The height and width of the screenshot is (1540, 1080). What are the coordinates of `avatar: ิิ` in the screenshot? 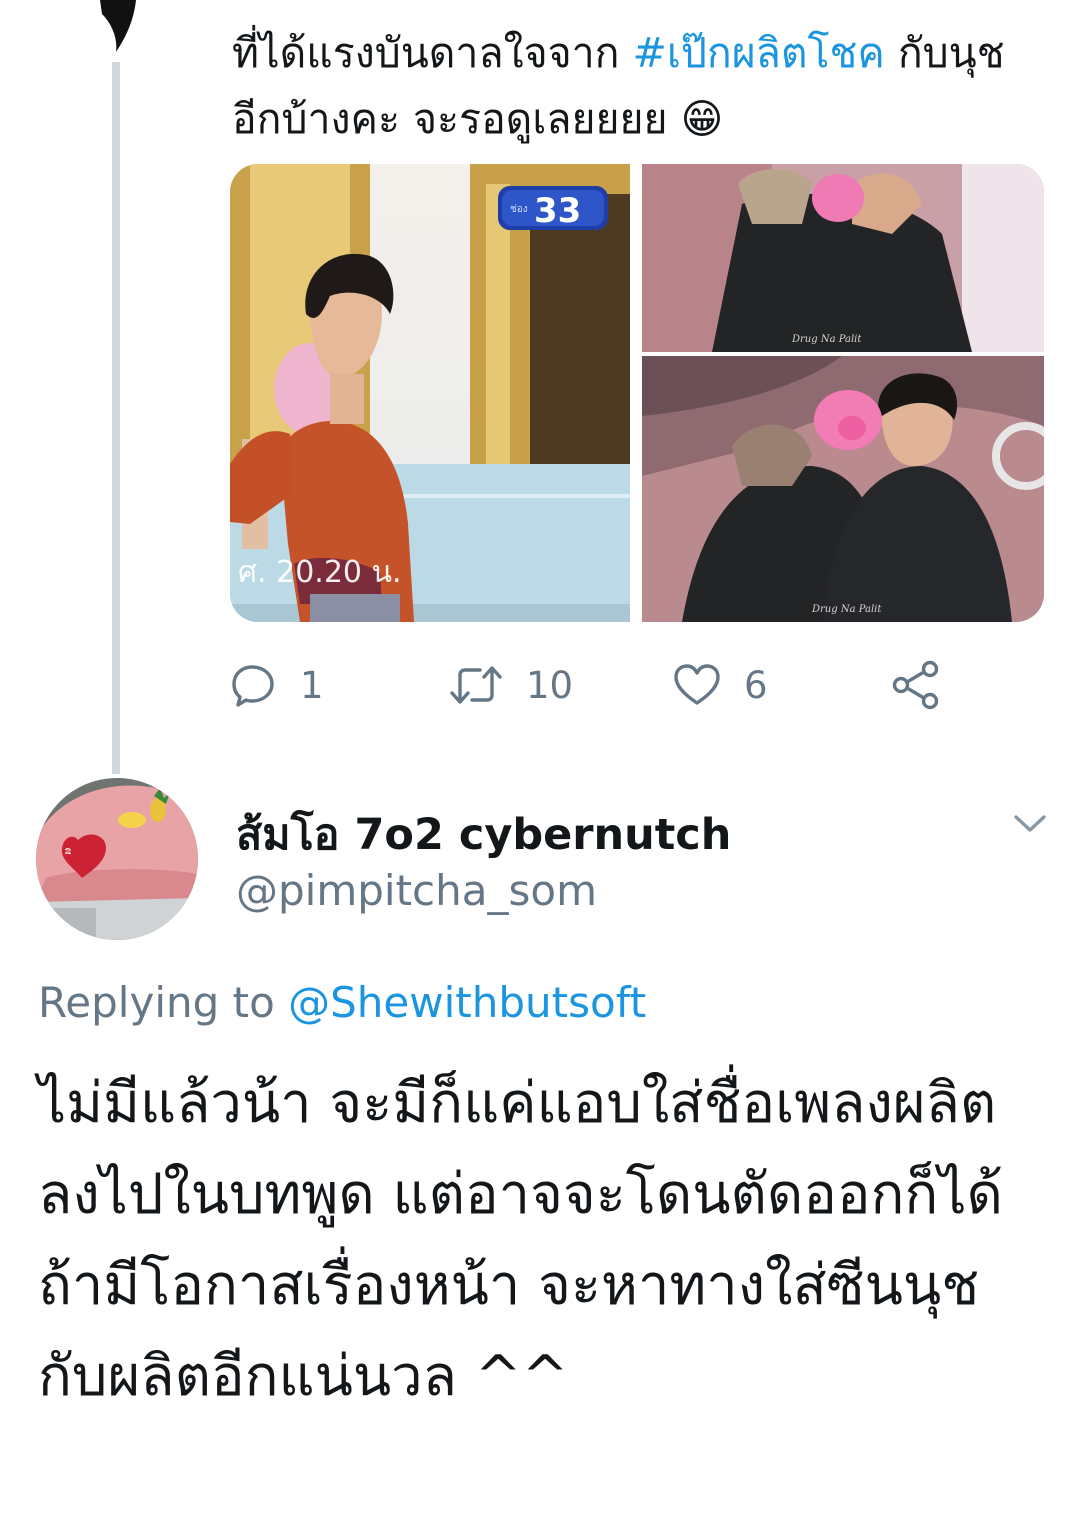 It's located at (117, 859).